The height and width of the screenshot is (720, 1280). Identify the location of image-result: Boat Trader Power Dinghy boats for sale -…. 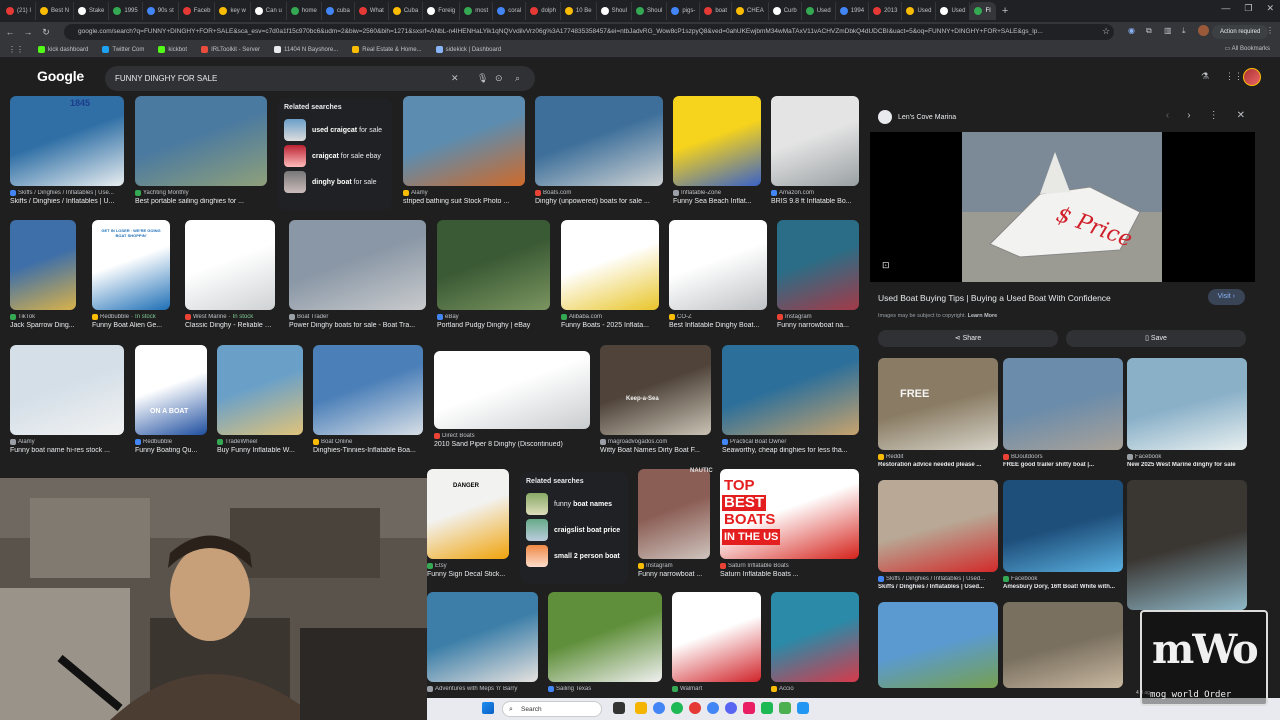
(357, 274).